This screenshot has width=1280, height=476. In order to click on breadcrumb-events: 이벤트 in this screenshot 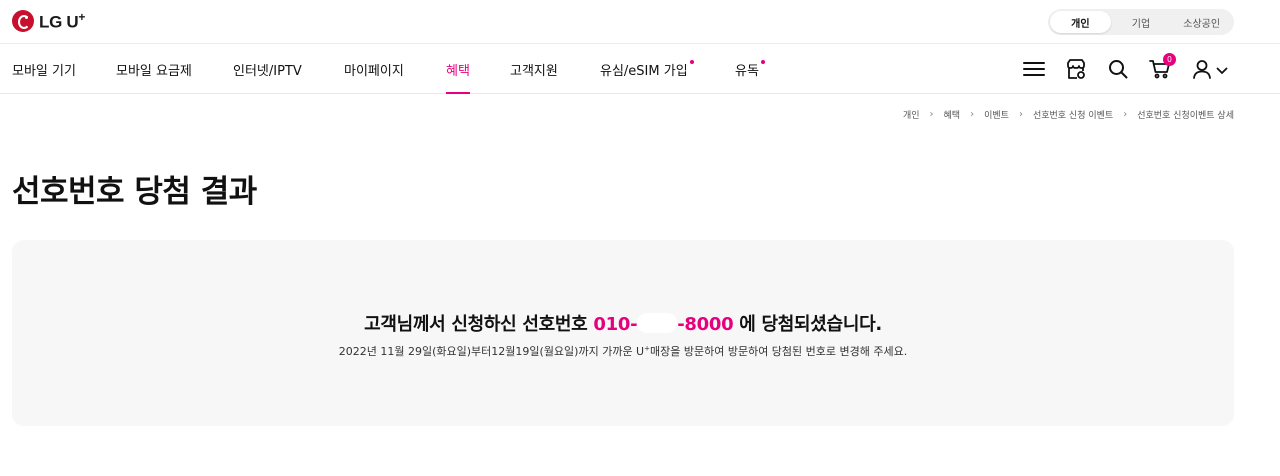, I will do `click(996, 114)`.